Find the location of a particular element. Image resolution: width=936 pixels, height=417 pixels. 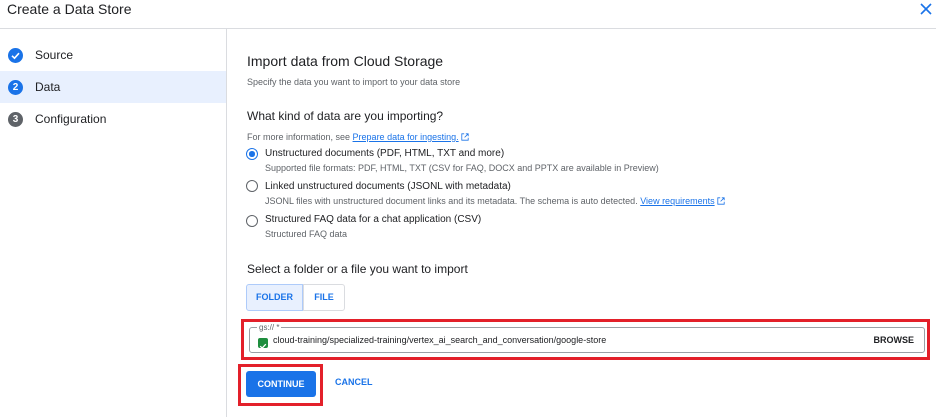

info-prefix: For more information, see is located at coordinates (300, 137).